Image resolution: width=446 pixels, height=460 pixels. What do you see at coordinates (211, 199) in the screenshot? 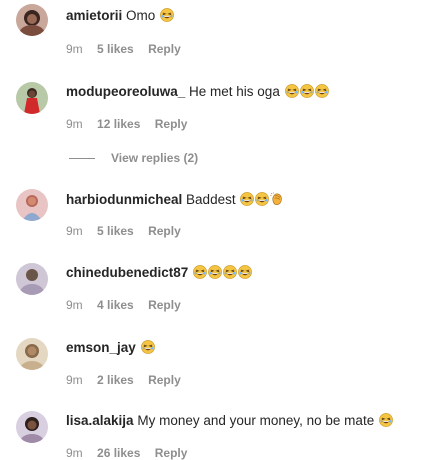
I see `comment-text: Baddest` at bounding box center [211, 199].